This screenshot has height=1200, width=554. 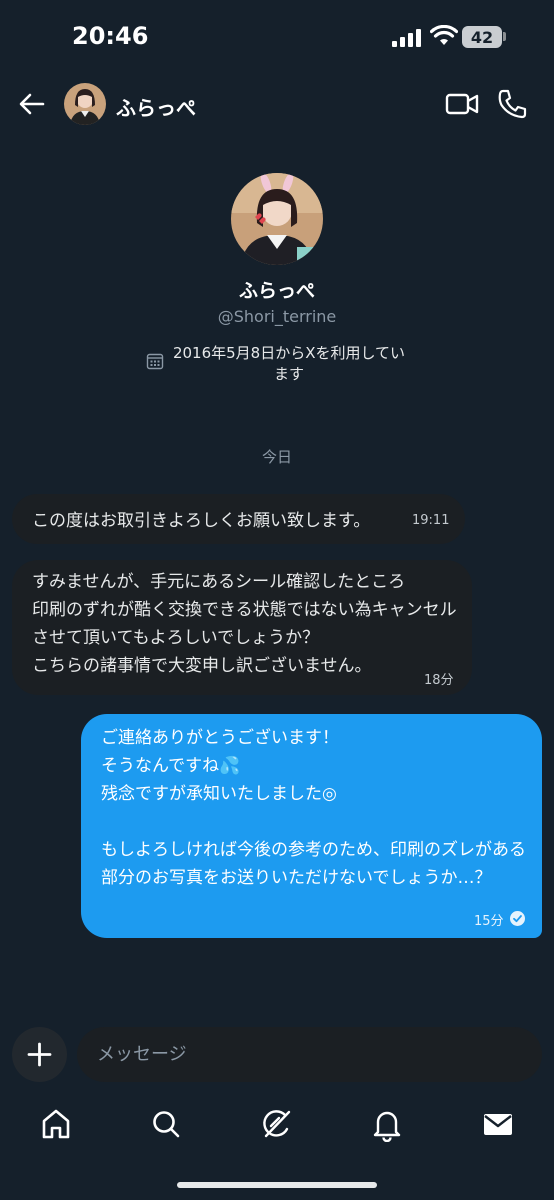 I want to click on bell-icon, so click(x=387, y=1124).